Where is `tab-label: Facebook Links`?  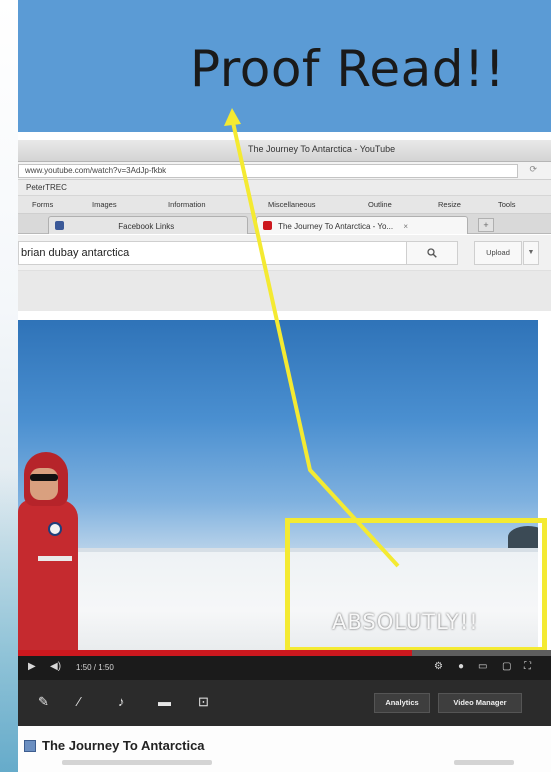 tab-label: Facebook Links is located at coordinates (146, 226).